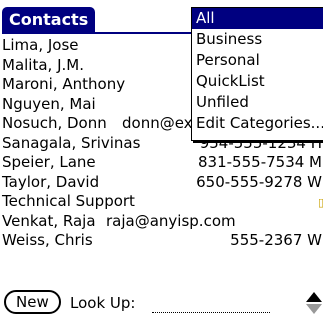 The image size is (323, 320). What do you see at coordinates (171, 220) in the screenshot?
I see `contact-info: raja@anyisp.com` at bounding box center [171, 220].